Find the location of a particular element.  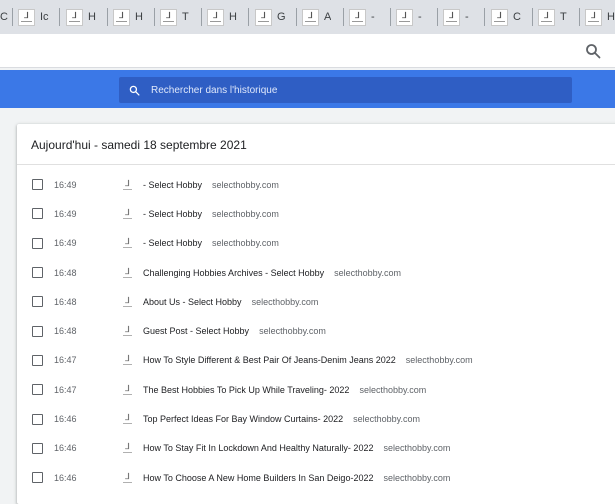

entry-title: About Us - Select Hobby is located at coordinates (192, 302).